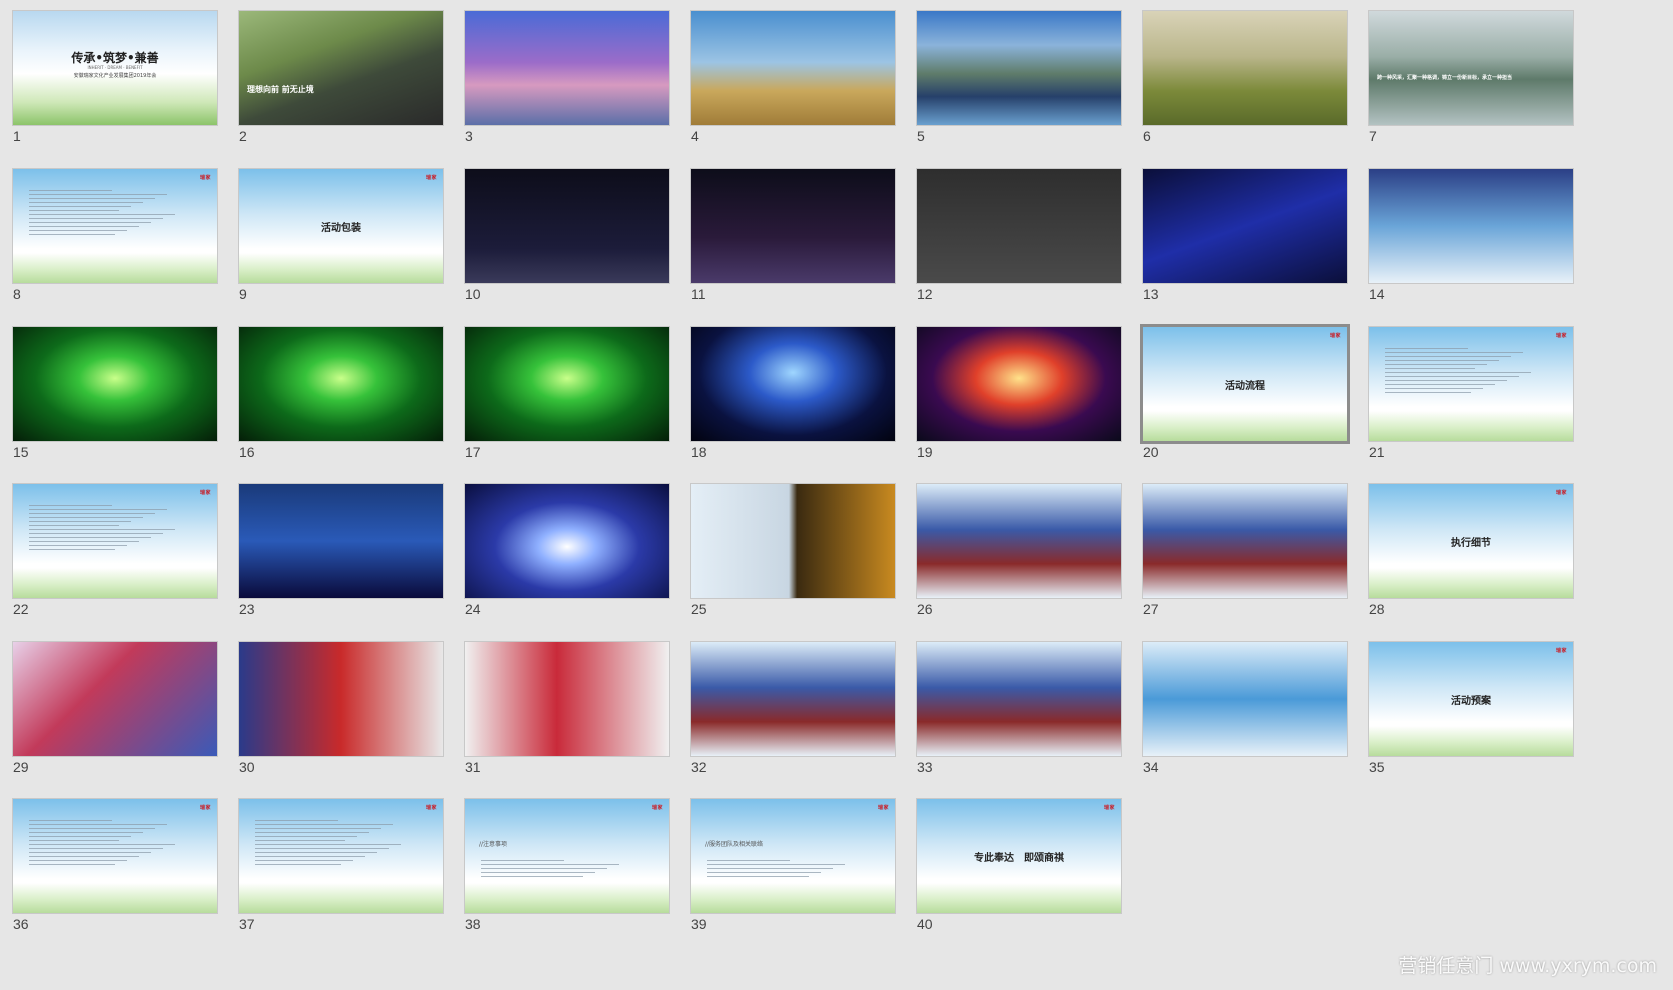 Image resolution: width=1673 pixels, height=990 pixels. I want to click on slide-thumbnail-34: 34, so click(1245, 711).